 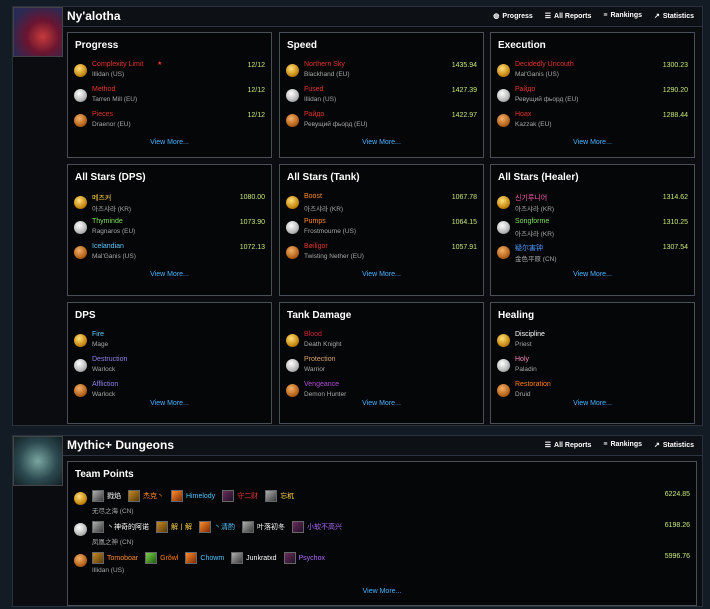 What do you see at coordinates (568, 16) in the screenshot?
I see `all-reports-link: ☰ All Reports` at bounding box center [568, 16].